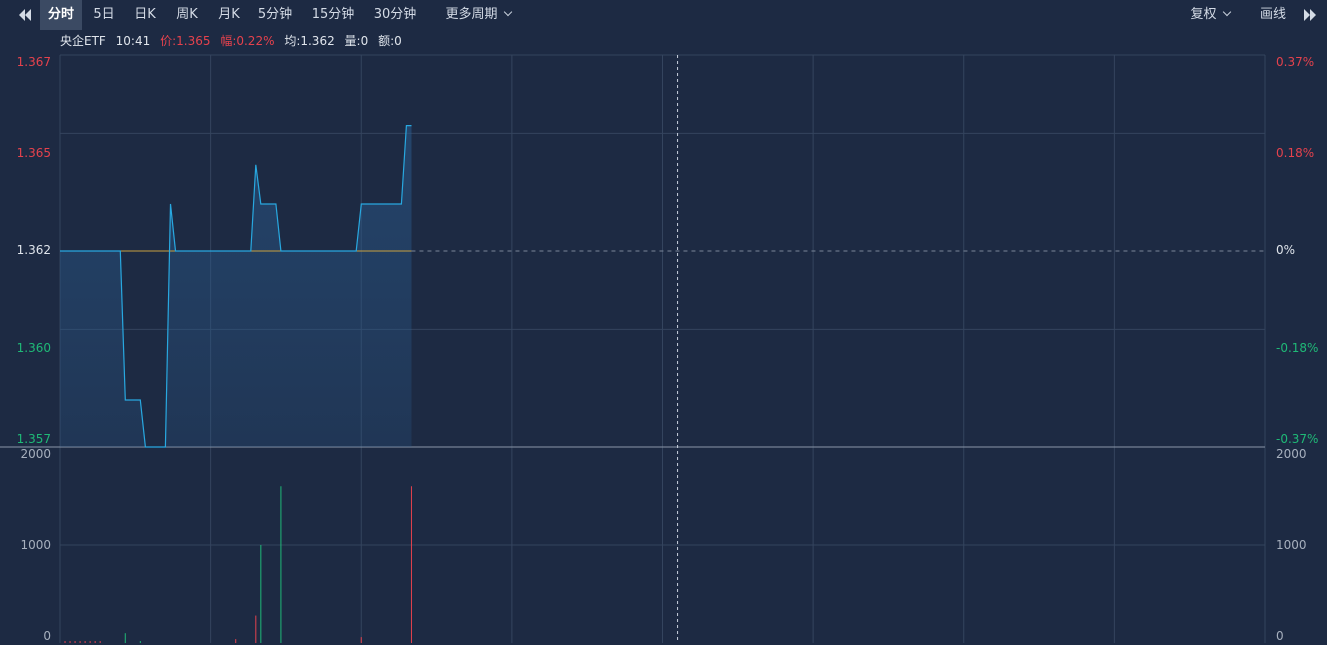 This screenshot has height=645, width=1327. I want to click on volume-bars, so click(238, 564).